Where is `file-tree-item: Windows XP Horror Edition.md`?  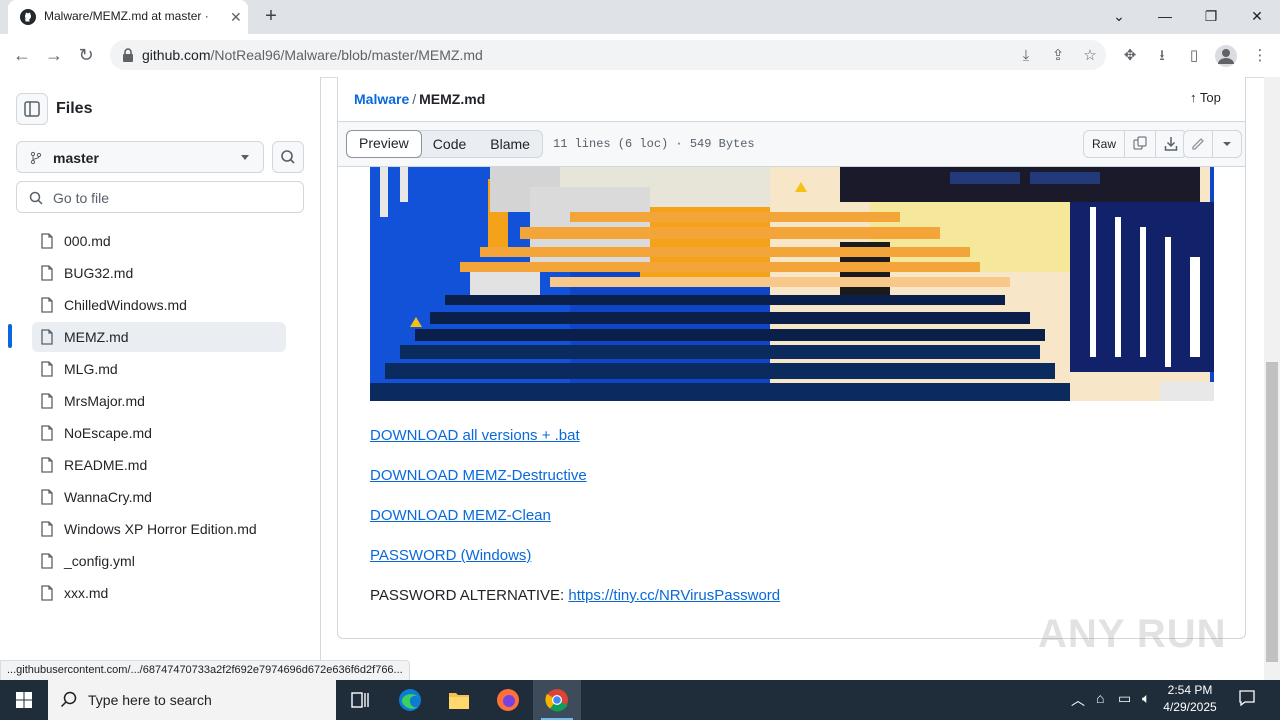 file-tree-item: Windows XP Horror Edition.md is located at coordinates (159, 529).